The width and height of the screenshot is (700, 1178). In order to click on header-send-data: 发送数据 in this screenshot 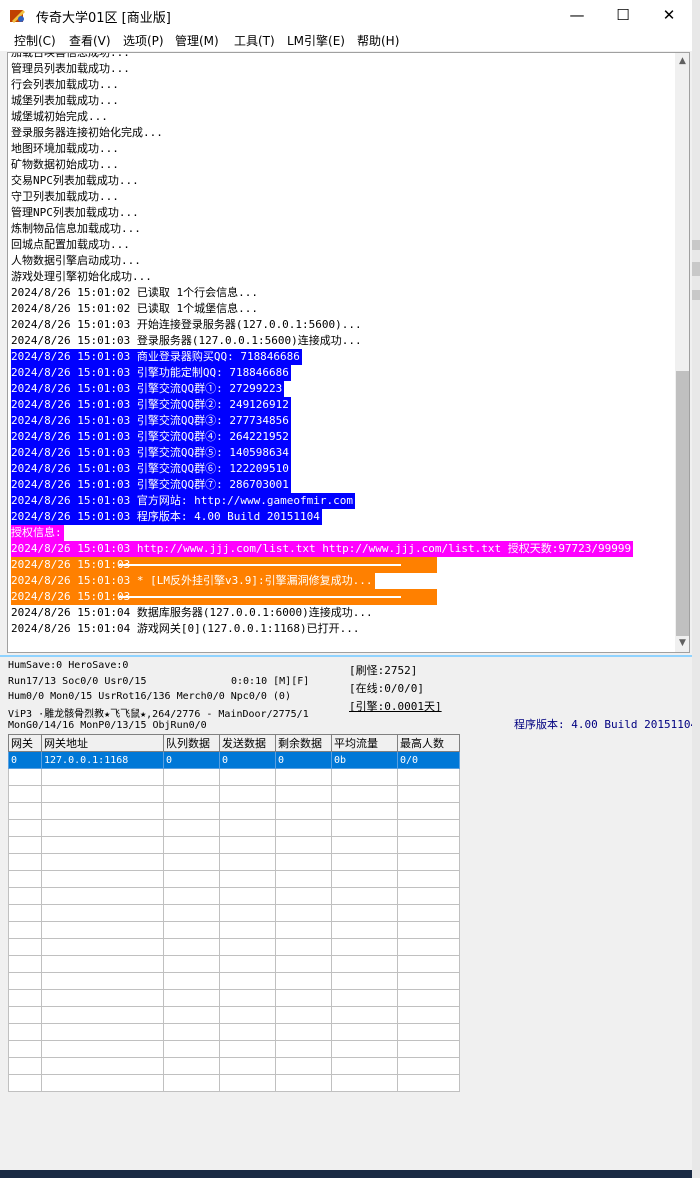, I will do `click(247, 743)`.